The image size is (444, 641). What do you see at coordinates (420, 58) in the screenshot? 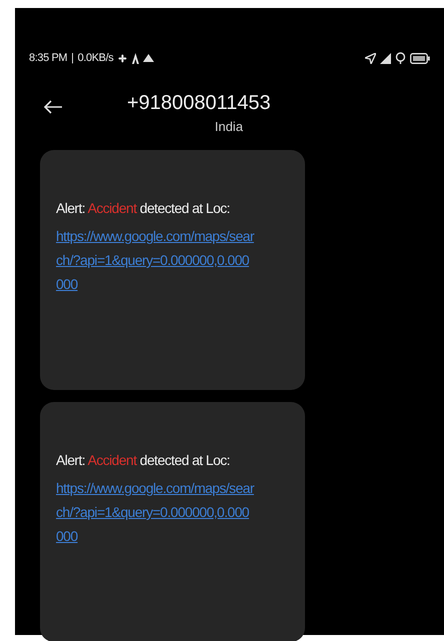
I see `battery-icon` at bounding box center [420, 58].